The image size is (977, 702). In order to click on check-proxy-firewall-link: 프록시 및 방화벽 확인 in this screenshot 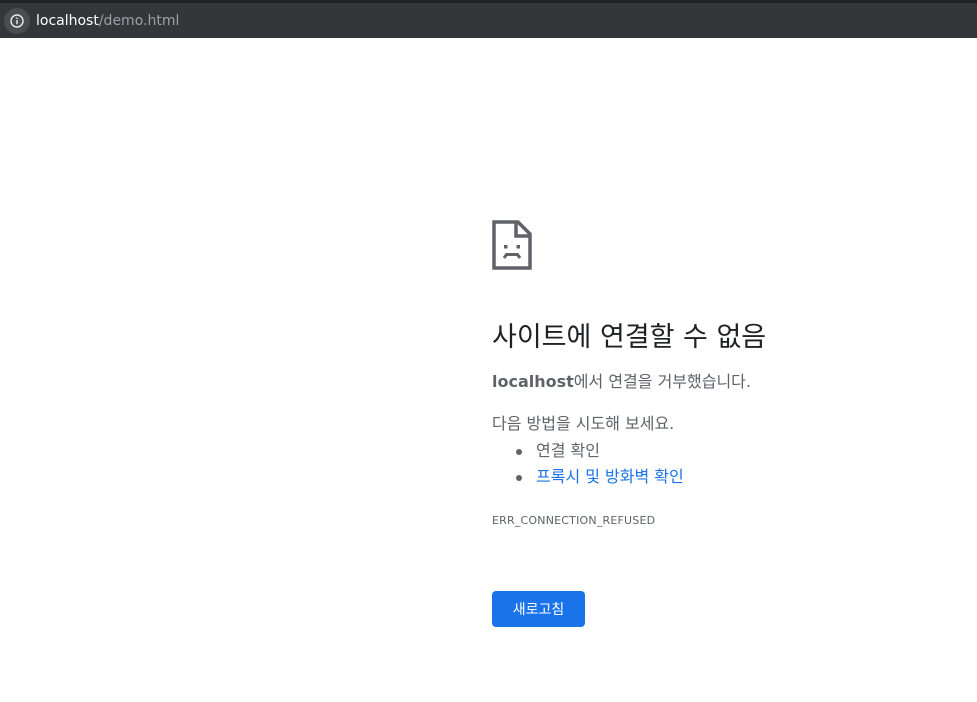, I will do `click(610, 476)`.